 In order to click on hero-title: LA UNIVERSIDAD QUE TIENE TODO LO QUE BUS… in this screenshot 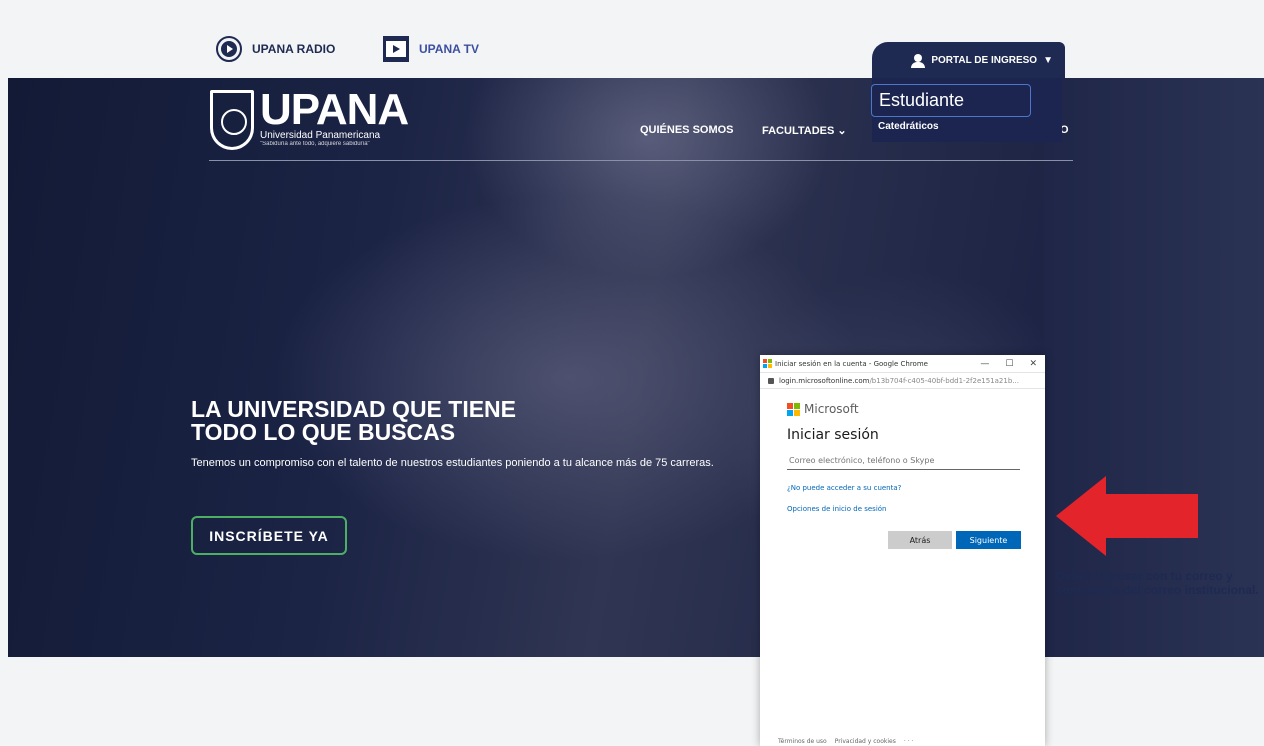, I will do `click(451, 421)`.